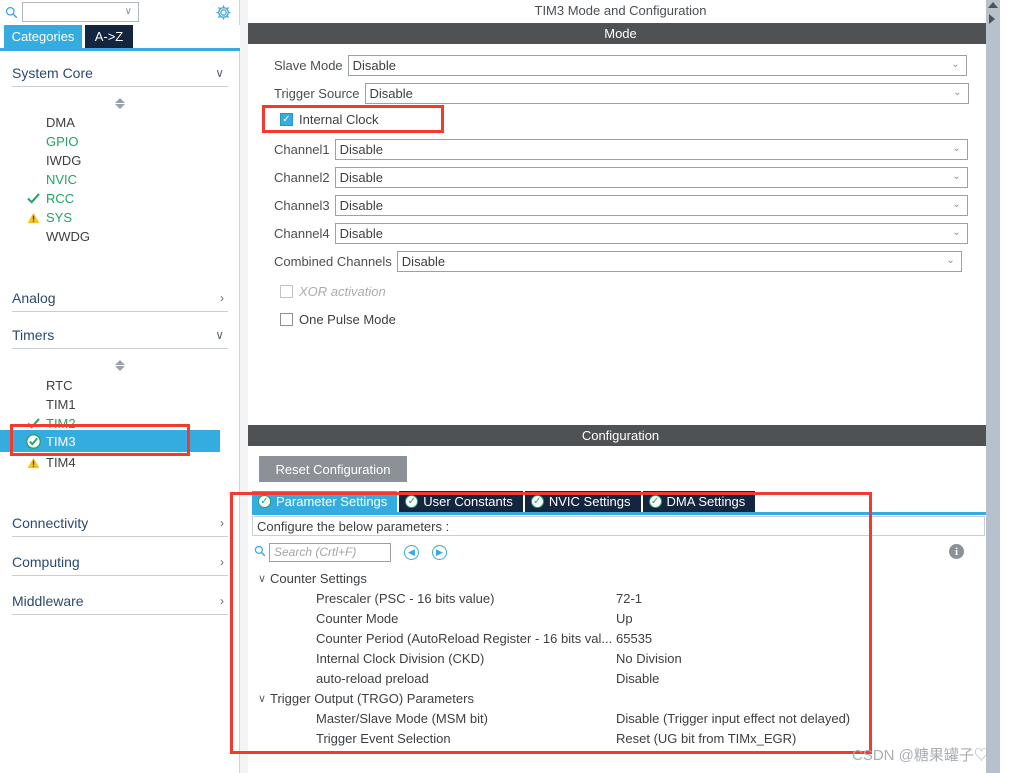 The width and height of the screenshot is (1033, 773). Describe the element at coordinates (330, 552) in the screenshot. I see `parameter-search-input: Search (Crtl+F)` at that location.